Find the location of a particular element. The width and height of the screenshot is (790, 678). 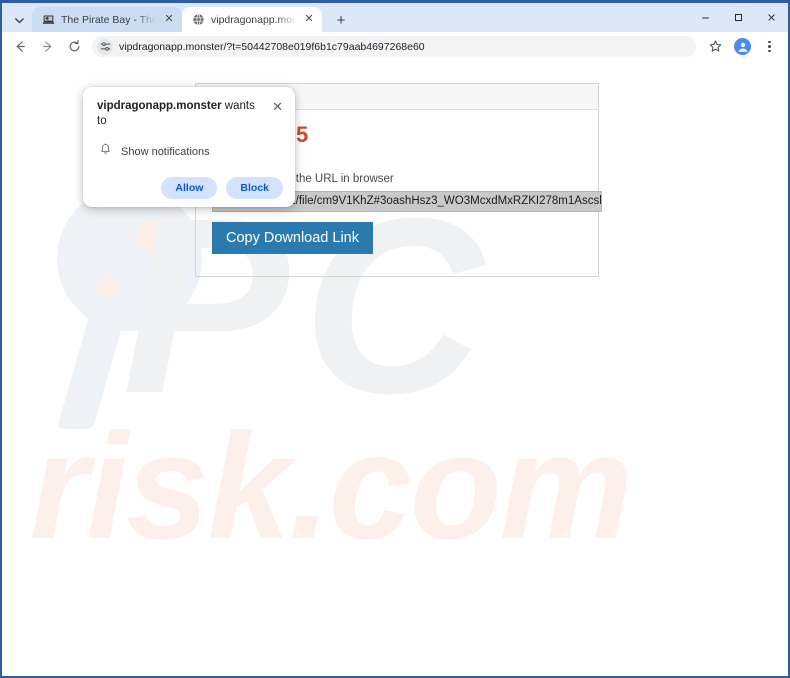

watermark-magnifier-handle is located at coordinates (92, 369).